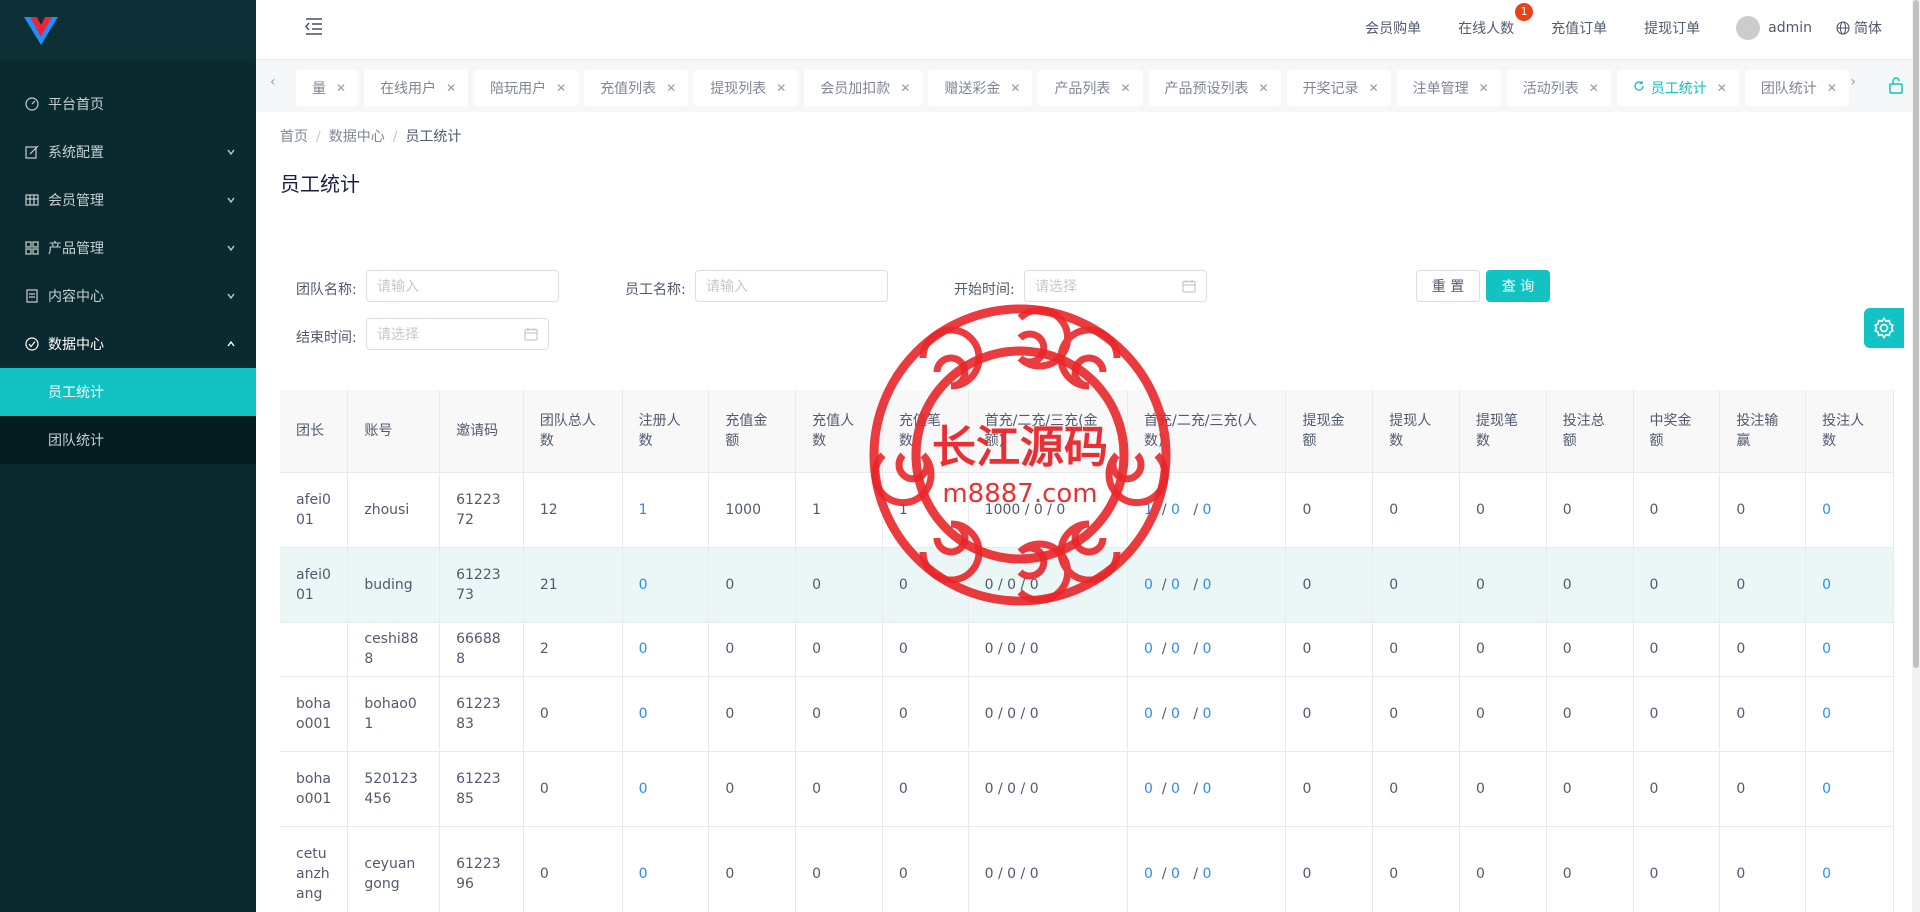  What do you see at coordinates (1896, 87) in the screenshot?
I see `lock-icon` at bounding box center [1896, 87].